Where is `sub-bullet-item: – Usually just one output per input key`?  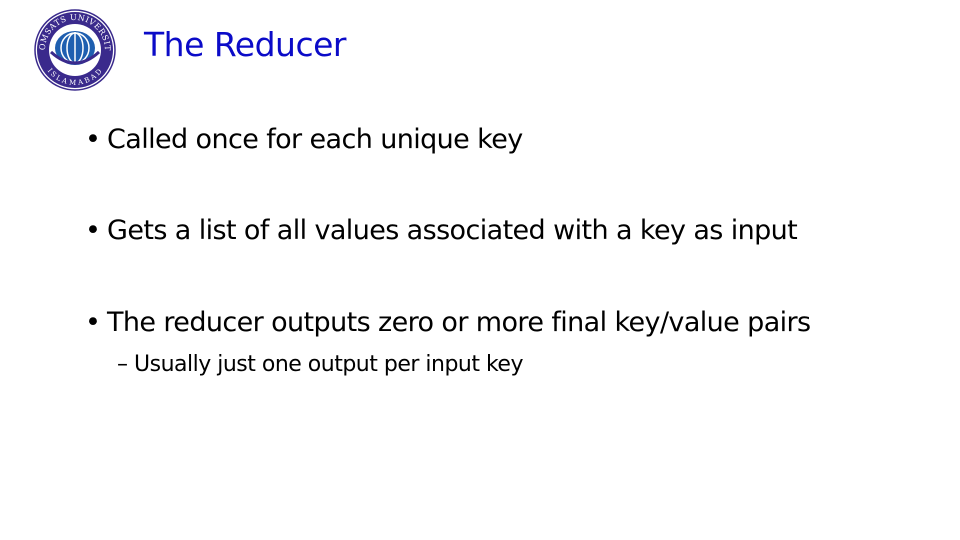
sub-bullet-item: – Usually just one output per input key is located at coordinates (320, 365).